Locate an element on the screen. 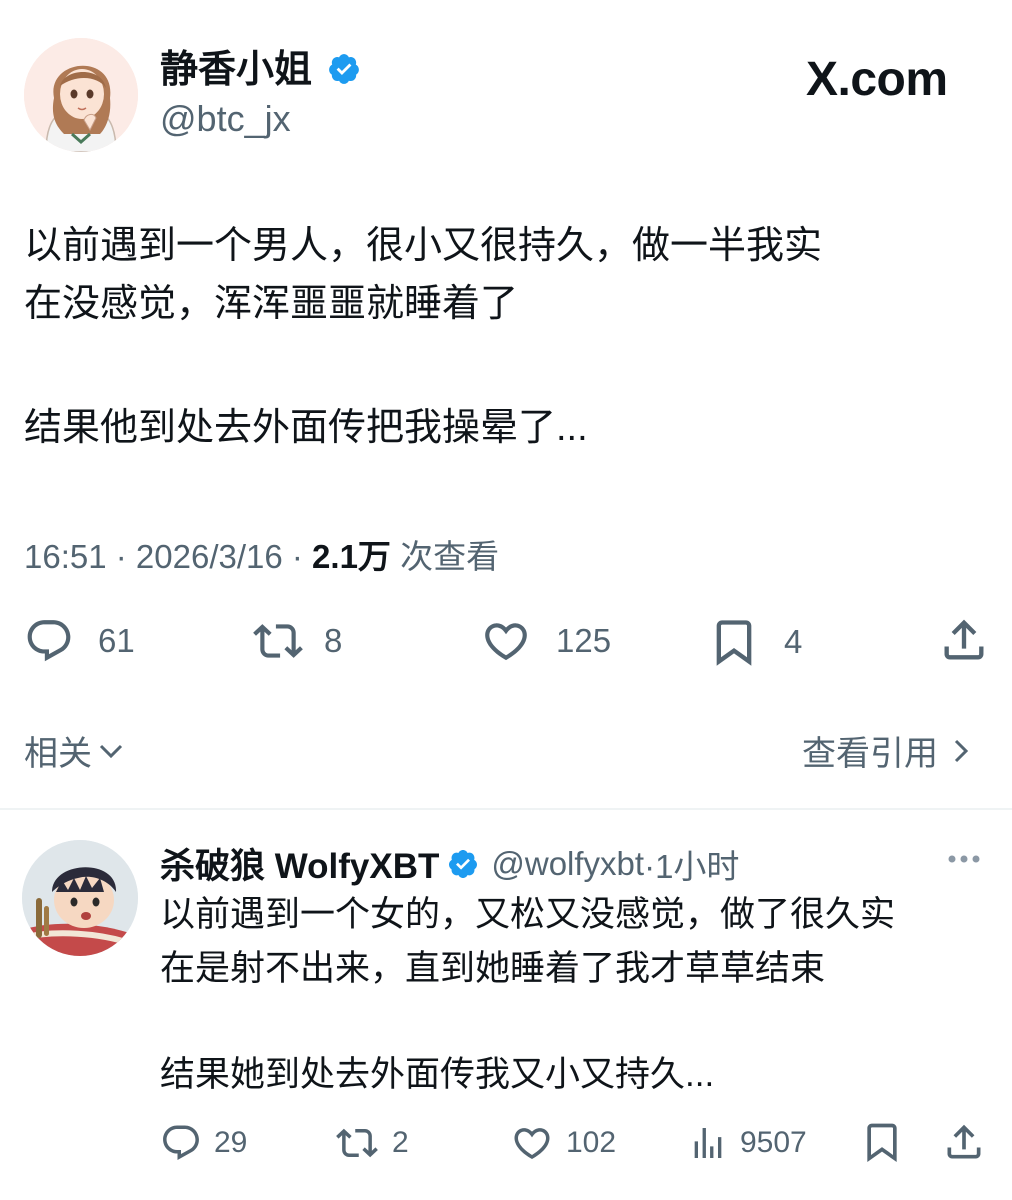 This screenshot has height=1200, width=1012. author-name: 静香小姐 is located at coordinates (260, 70).